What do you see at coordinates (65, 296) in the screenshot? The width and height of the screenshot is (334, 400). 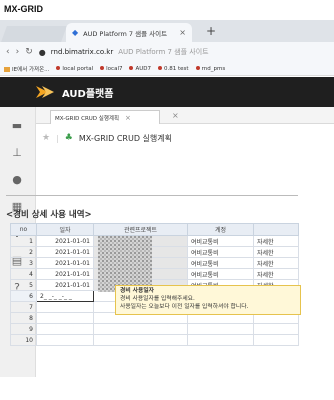 I see `date-input: 2_ _-_ _-_ _` at bounding box center [65, 296].